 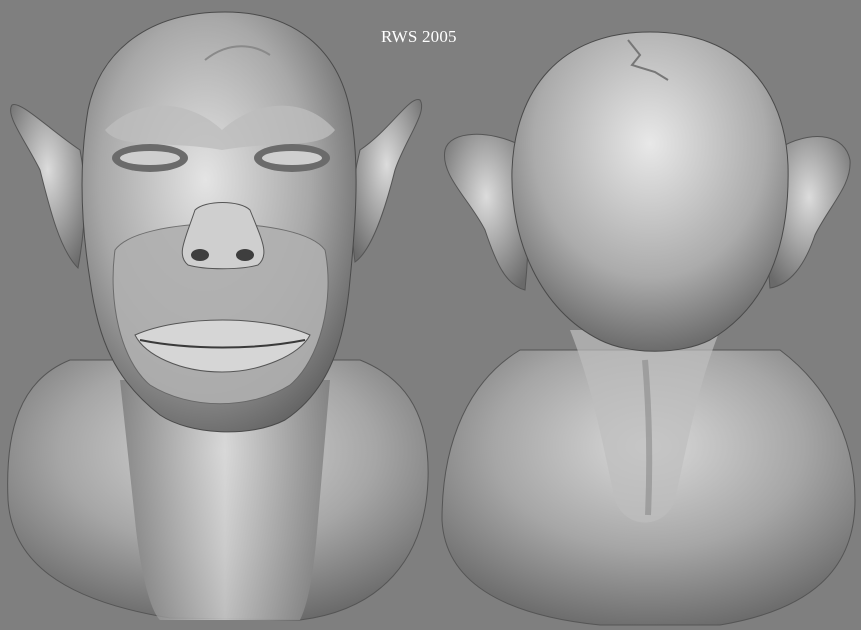 What do you see at coordinates (387, 181) in the screenshot?
I see `front-ear-right` at bounding box center [387, 181].